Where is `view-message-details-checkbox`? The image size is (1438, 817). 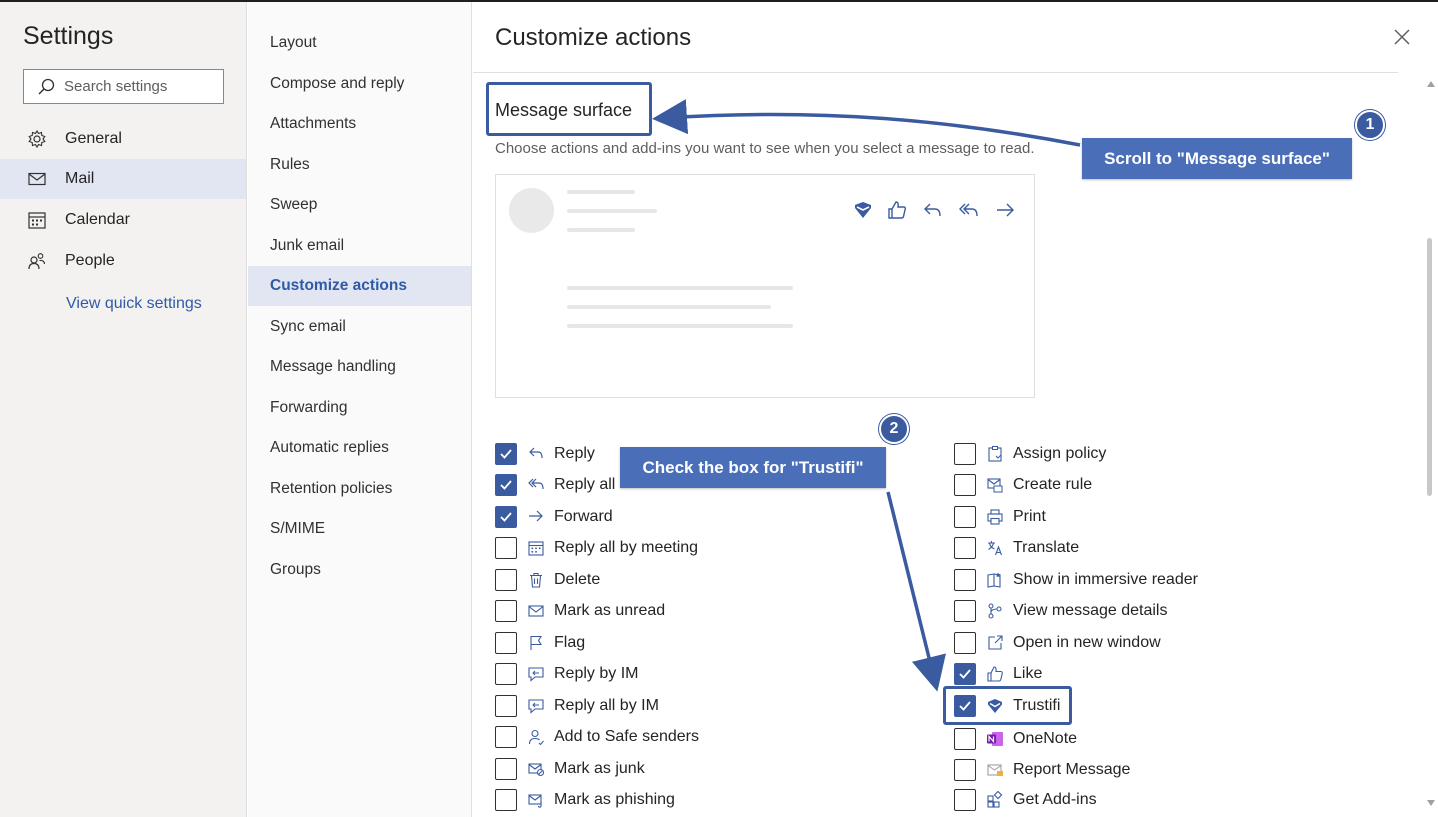
view-message-details-checkbox is located at coordinates (965, 611).